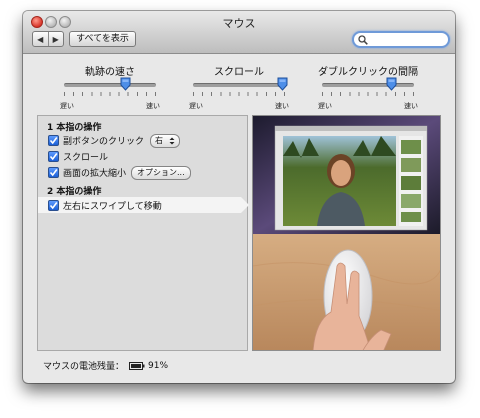 This screenshot has width=480, height=418. What do you see at coordinates (67, 106) in the screenshot?
I see `tracking-speed-min-label: 遅い` at bounding box center [67, 106].